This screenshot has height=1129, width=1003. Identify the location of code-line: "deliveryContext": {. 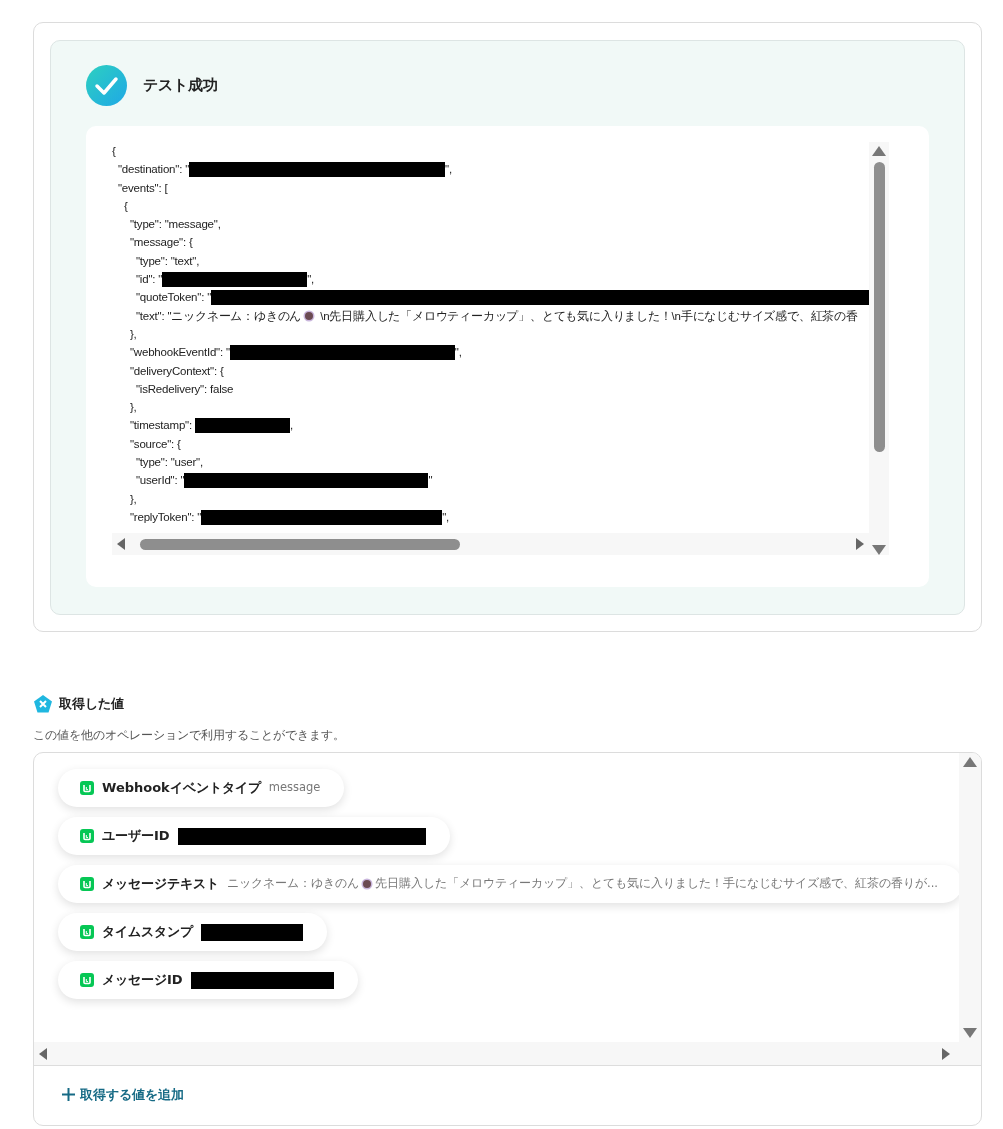
(176, 371).